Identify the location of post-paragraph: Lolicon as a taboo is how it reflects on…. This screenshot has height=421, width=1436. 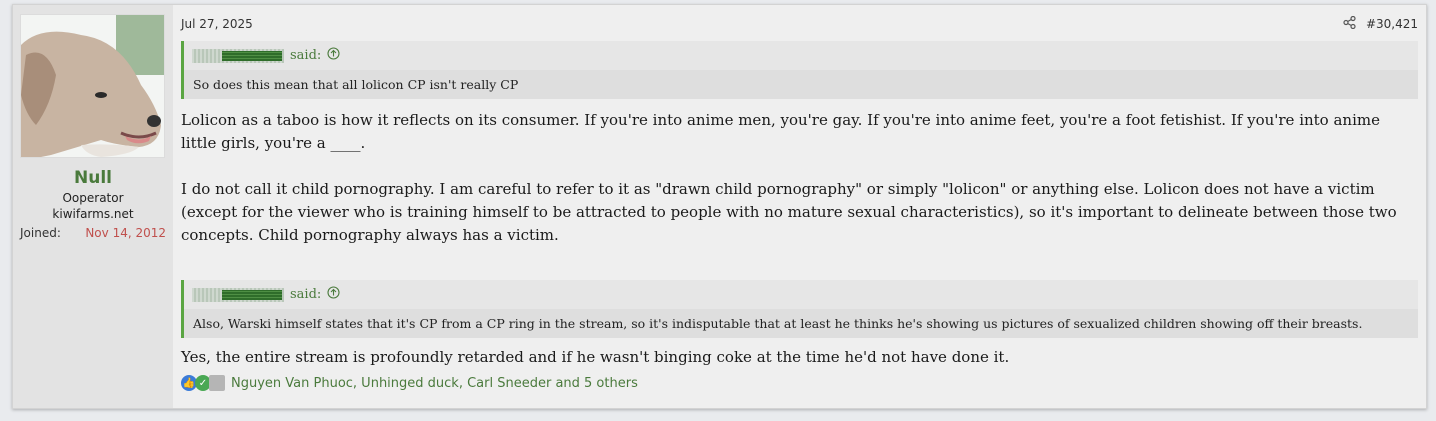
(780, 131).